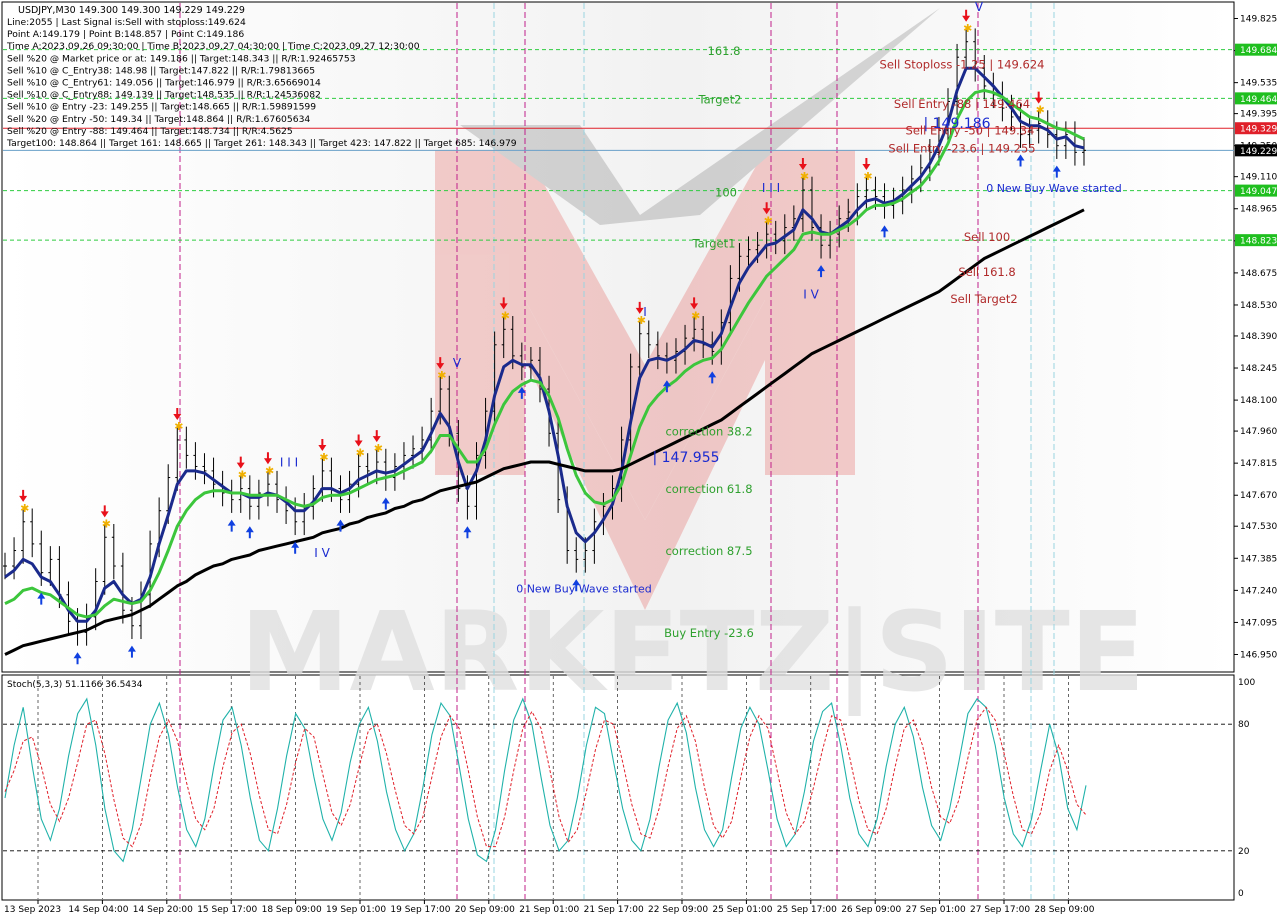  What do you see at coordinates (678, 910) in the screenshot?
I see `time-label: 22 Sep 09:00` at bounding box center [678, 910].